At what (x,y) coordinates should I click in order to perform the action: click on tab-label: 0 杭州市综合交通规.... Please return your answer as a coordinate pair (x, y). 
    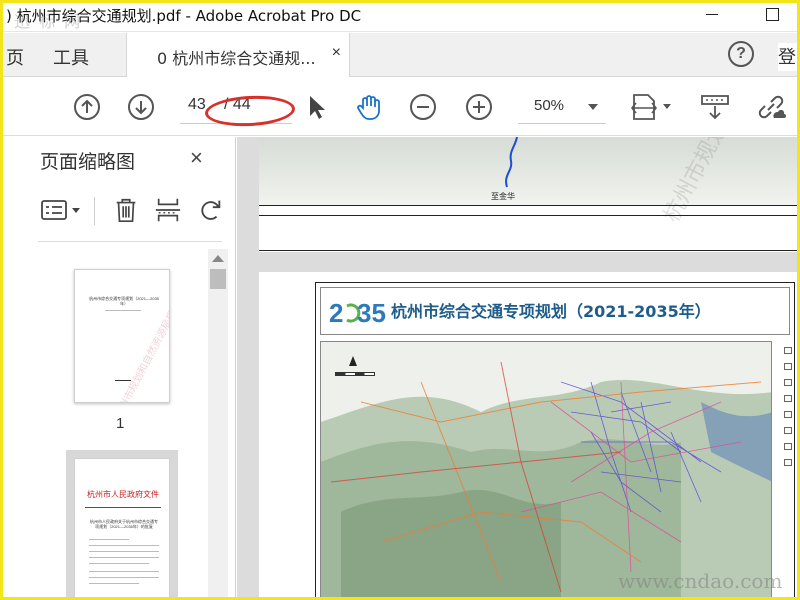
    Looking at the image, I should click on (236, 58).